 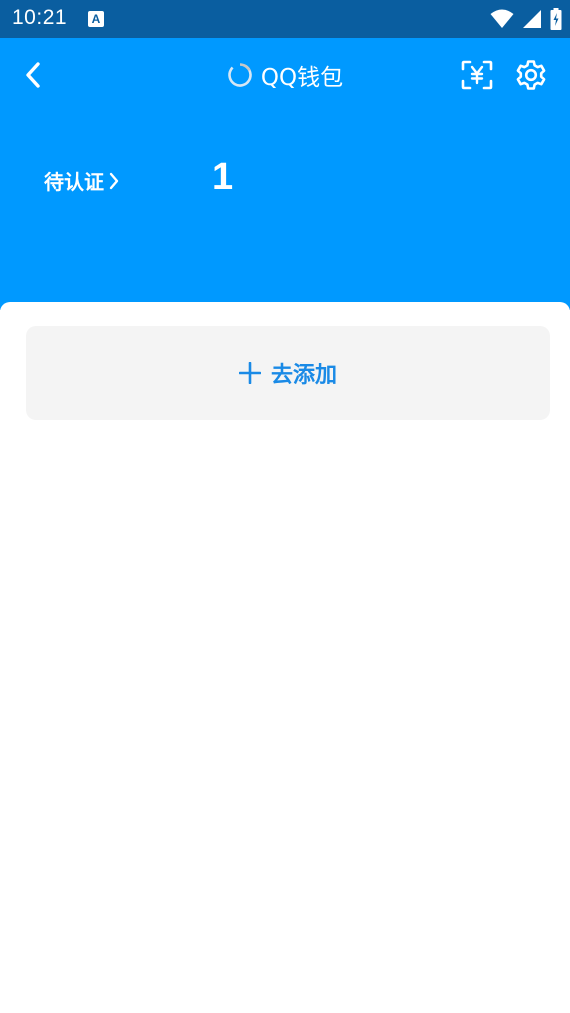 I want to click on add-button: 去添加, so click(x=288, y=373).